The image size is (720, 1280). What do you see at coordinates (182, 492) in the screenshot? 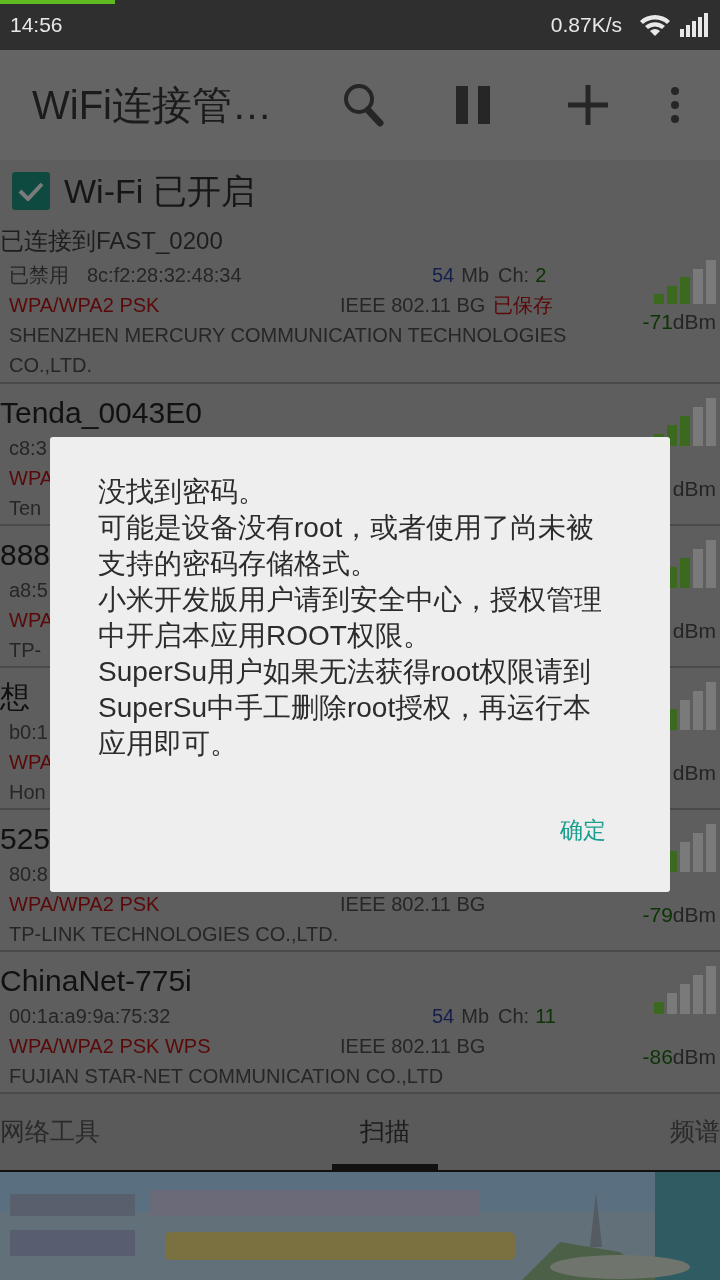
I see `dialog-message: 没找到密码。` at bounding box center [182, 492].